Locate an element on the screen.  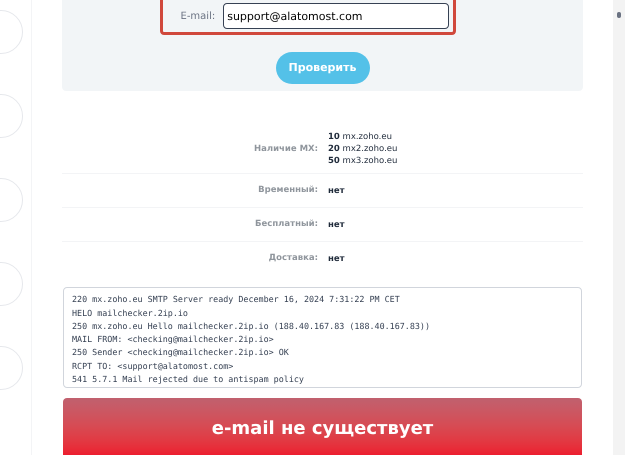
scrollbar-thumb is located at coordinates (619, 15).